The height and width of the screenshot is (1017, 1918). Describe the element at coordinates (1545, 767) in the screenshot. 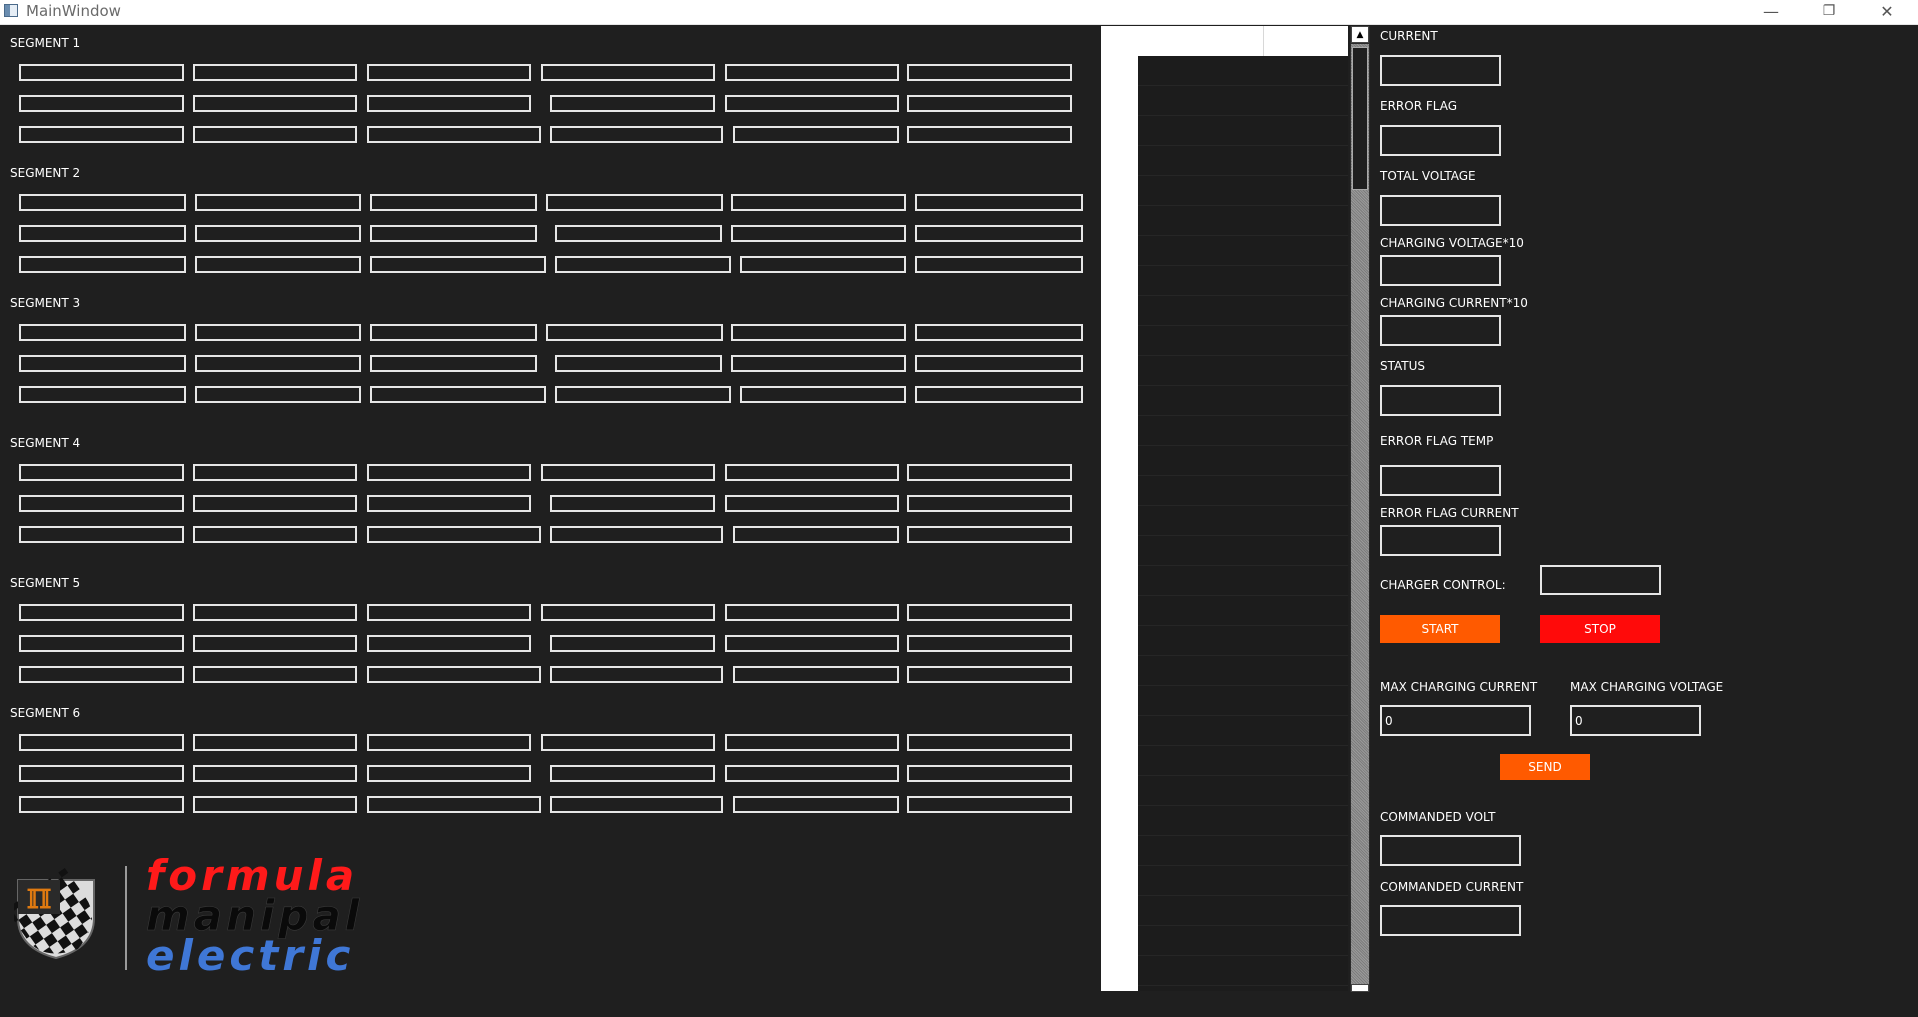

I see `send-button: SEND` at that location.